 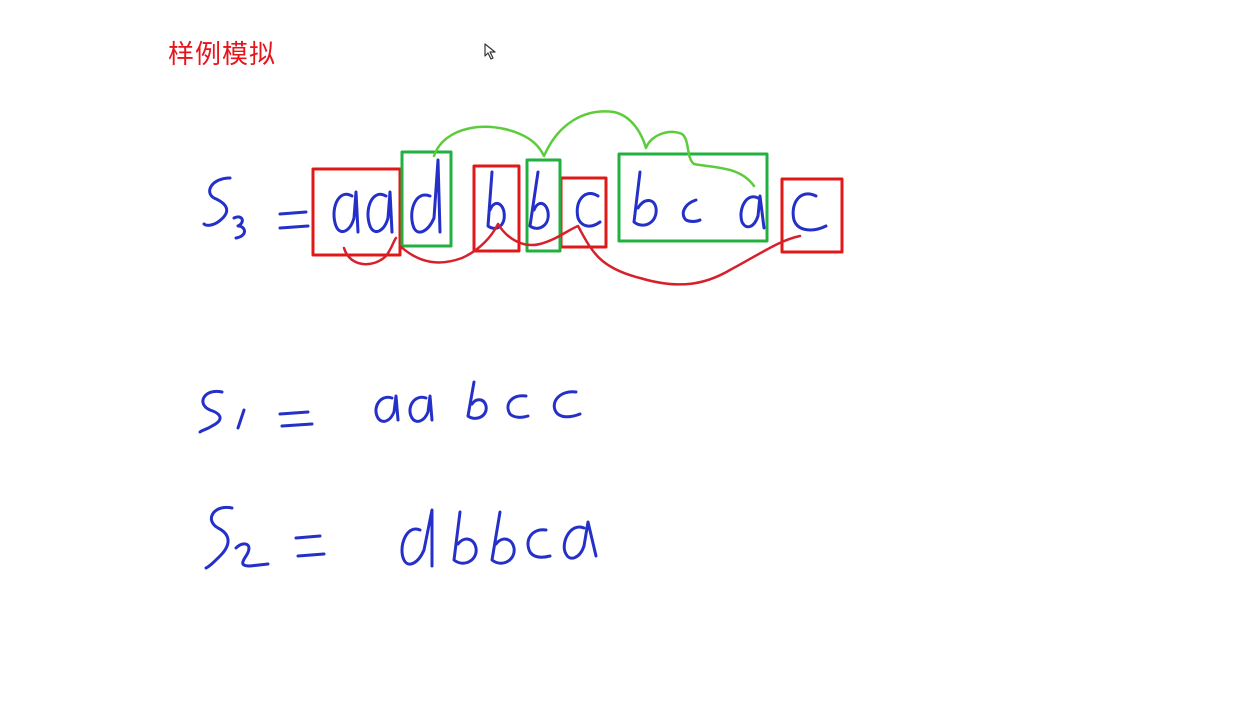 What do you see at coordinates (217, 201) in the screenshot?
I see `s3-letter-s` at bounding box center [217, 201].